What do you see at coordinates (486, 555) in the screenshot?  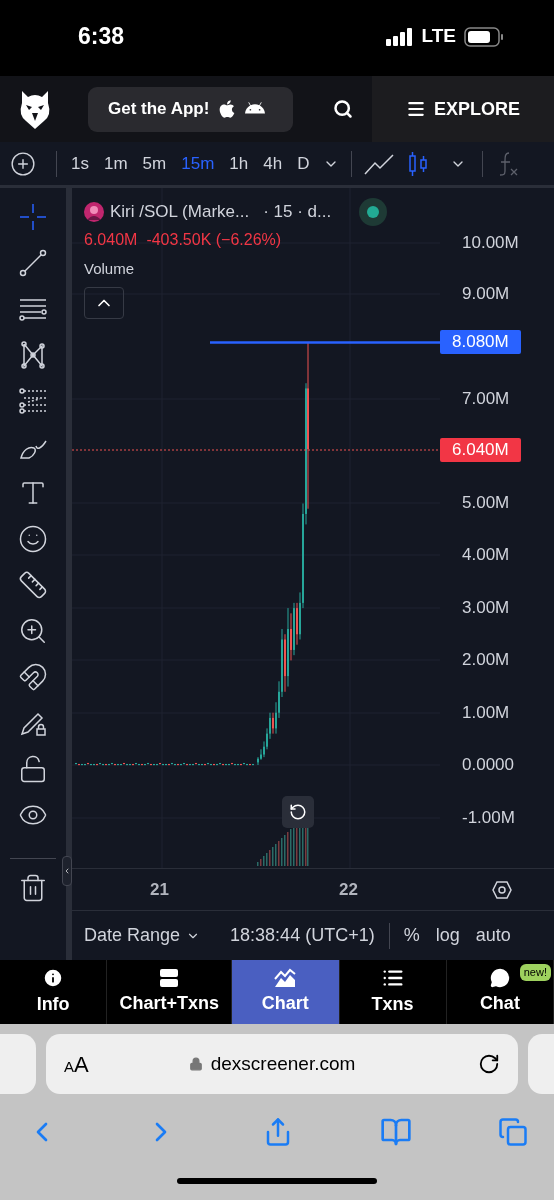 I see `price-tick: 4.00M` at bounding box center [486, 555].